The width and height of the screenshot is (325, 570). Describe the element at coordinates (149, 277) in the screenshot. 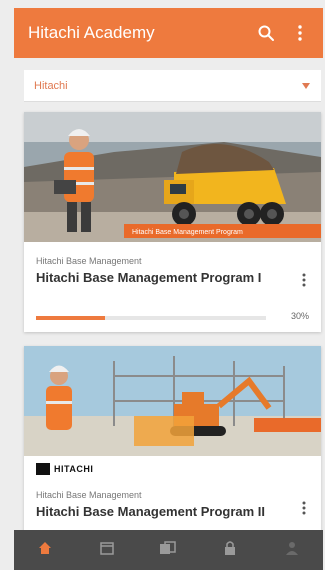

I see `course-title: Hitachi Base Management Program I` at that location.